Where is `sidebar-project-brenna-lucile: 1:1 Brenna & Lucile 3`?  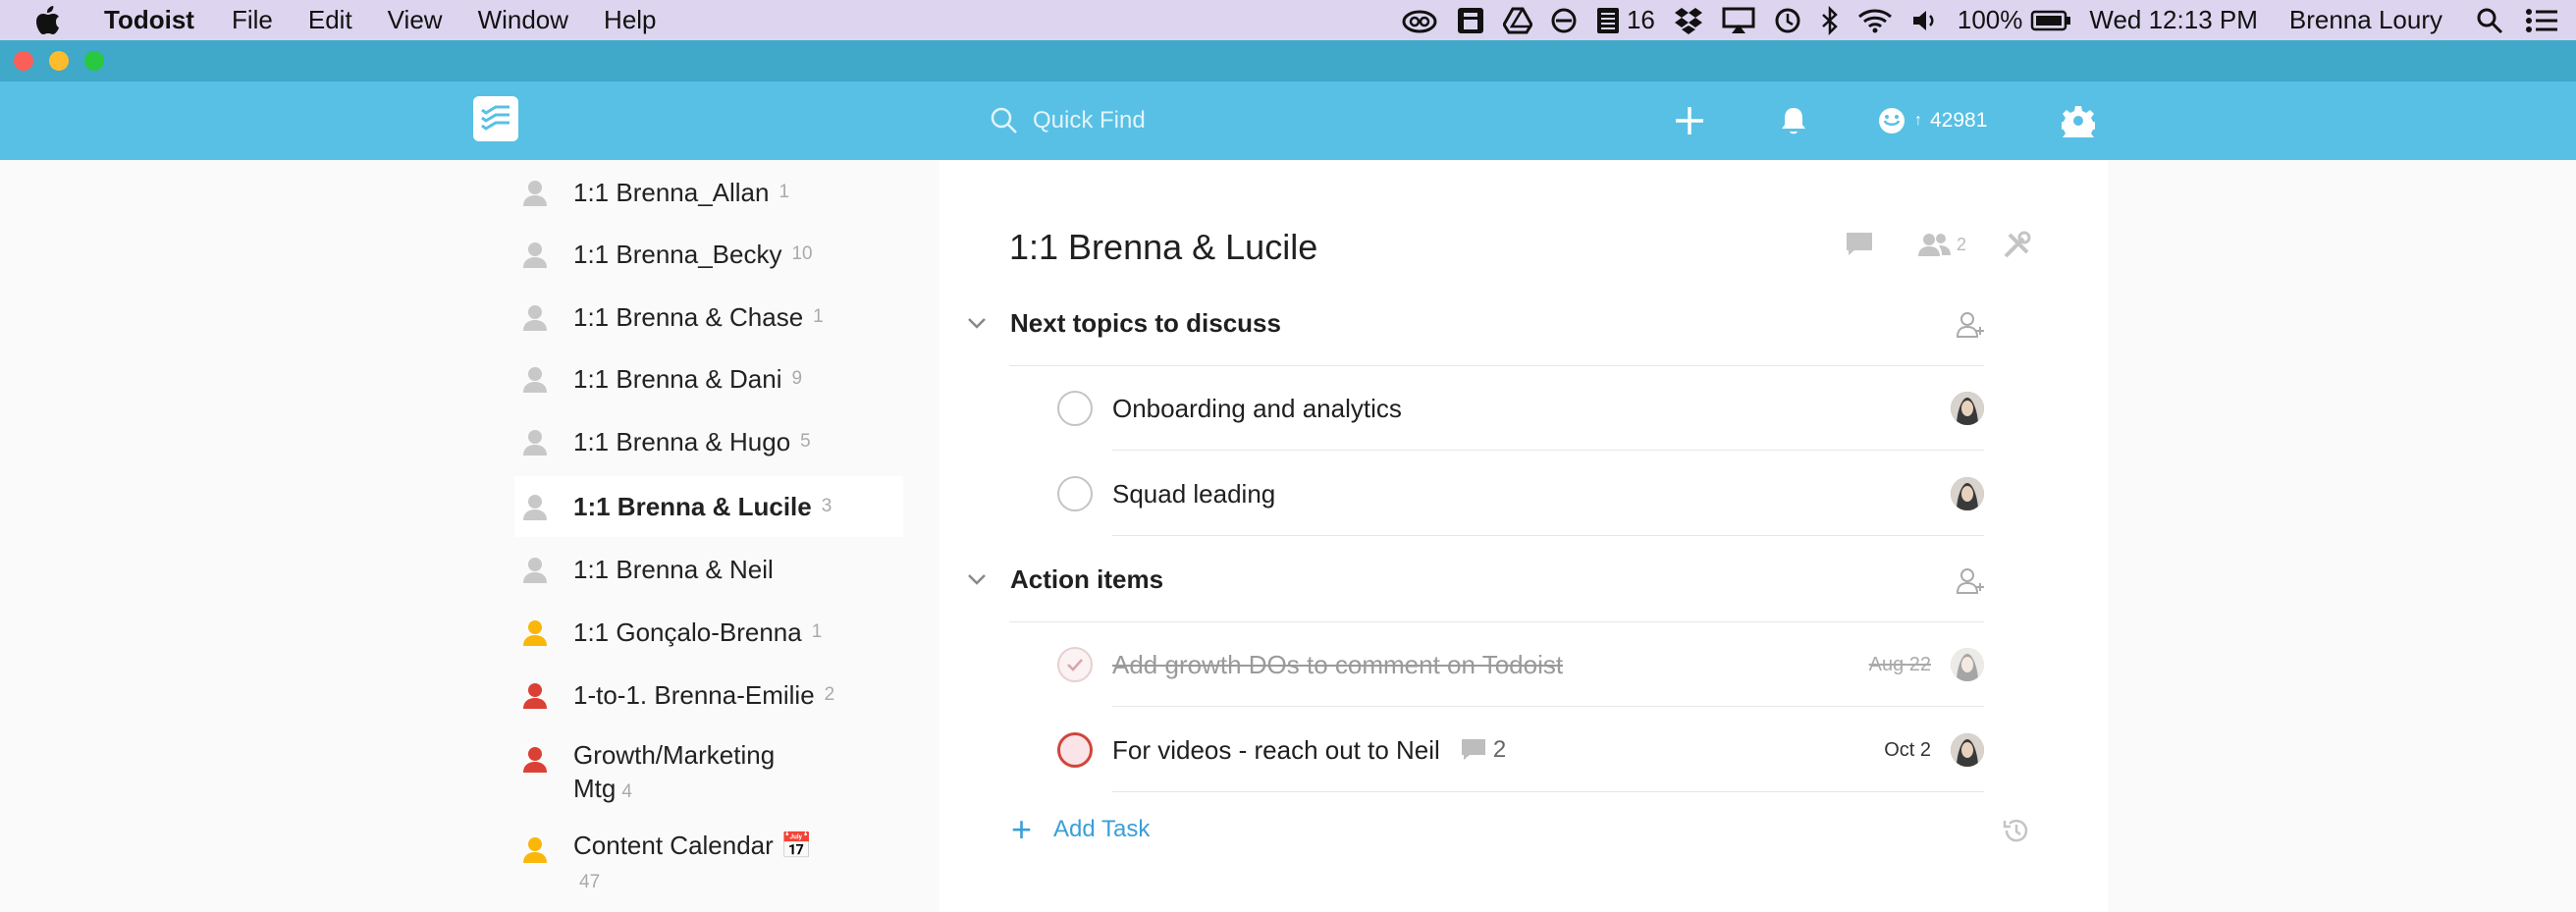
sidebar-project-brenna-lucile: 1:1 Brenna & Lucile 3 is located at coordinates (708, 507).